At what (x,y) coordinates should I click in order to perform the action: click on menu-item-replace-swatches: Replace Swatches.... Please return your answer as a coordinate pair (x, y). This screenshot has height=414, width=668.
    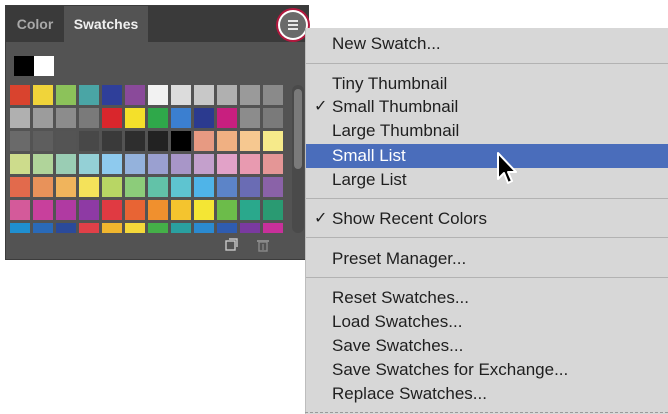
    Looking at the image, I should click on (487, 394).